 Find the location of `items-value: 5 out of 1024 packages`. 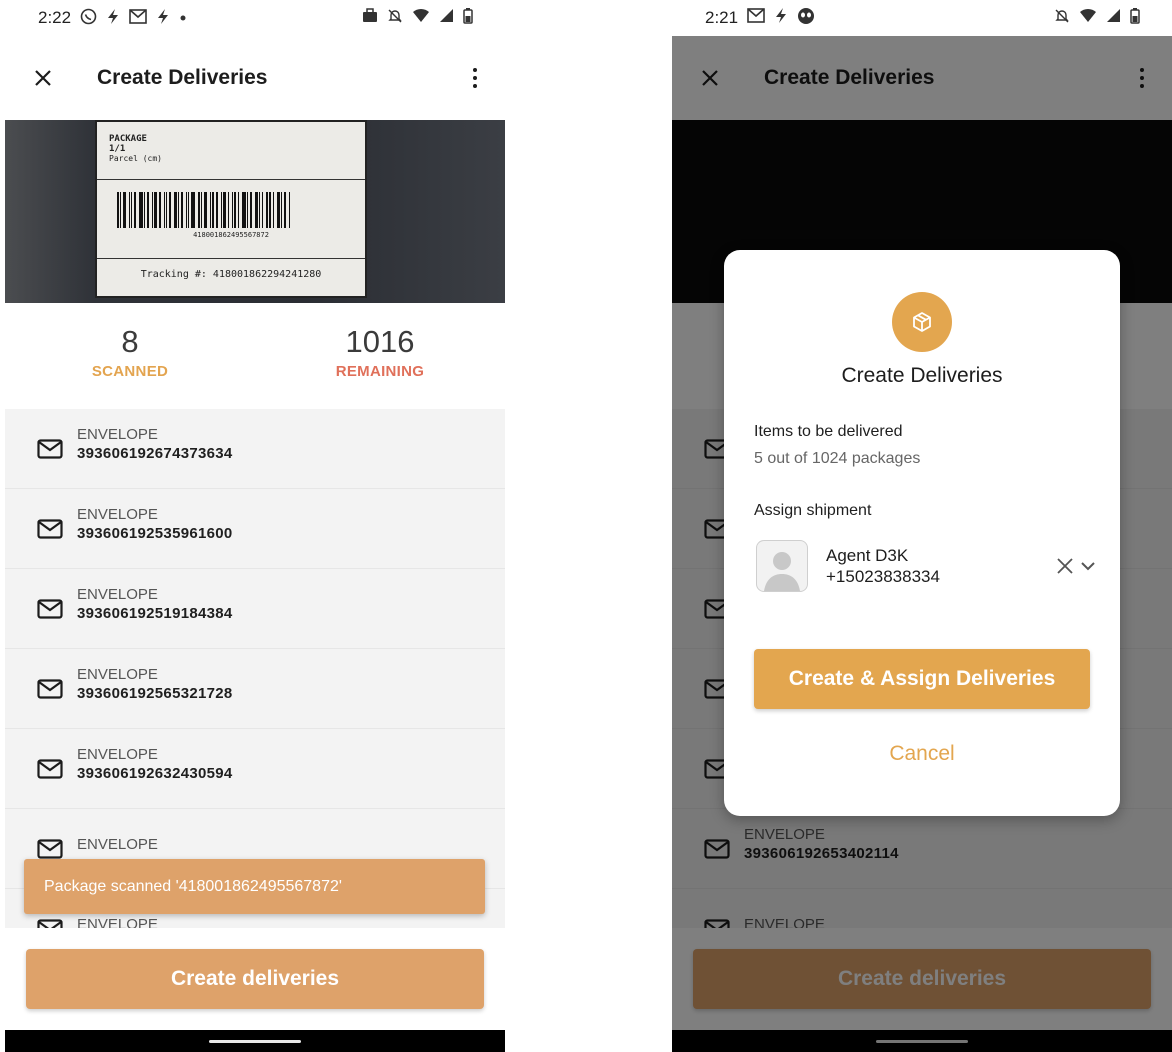

items-value: 5 out of 1024 packages is located at coordinates (837, 458).